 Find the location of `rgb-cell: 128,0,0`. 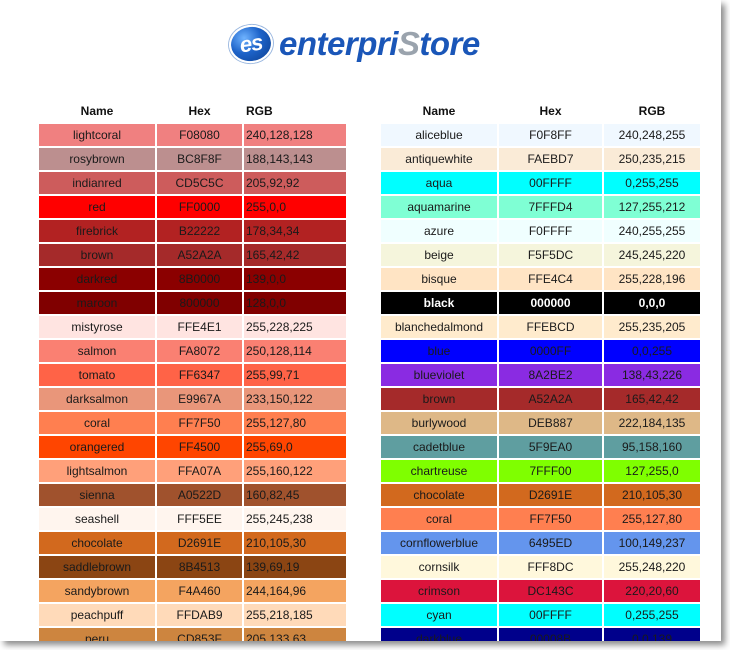

rgb-cell: 128,0,0 is located at coordinates (295, 303).